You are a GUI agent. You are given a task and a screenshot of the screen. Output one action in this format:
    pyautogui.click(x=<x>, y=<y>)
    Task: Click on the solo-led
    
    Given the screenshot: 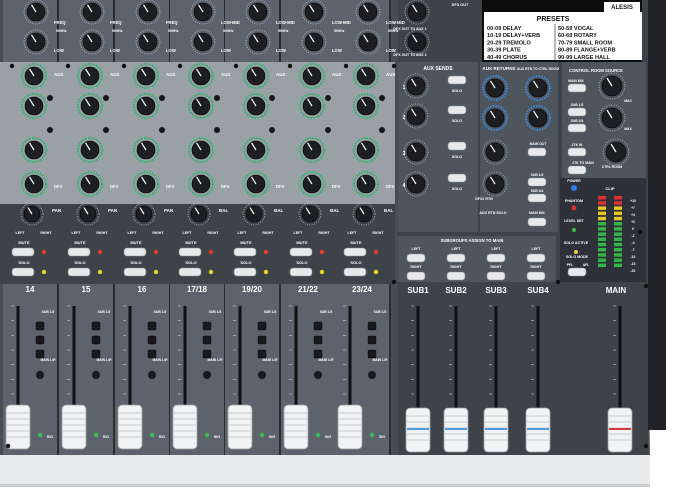 What is the action you would take?
    pyautogui.click(x=266, y=272)
    